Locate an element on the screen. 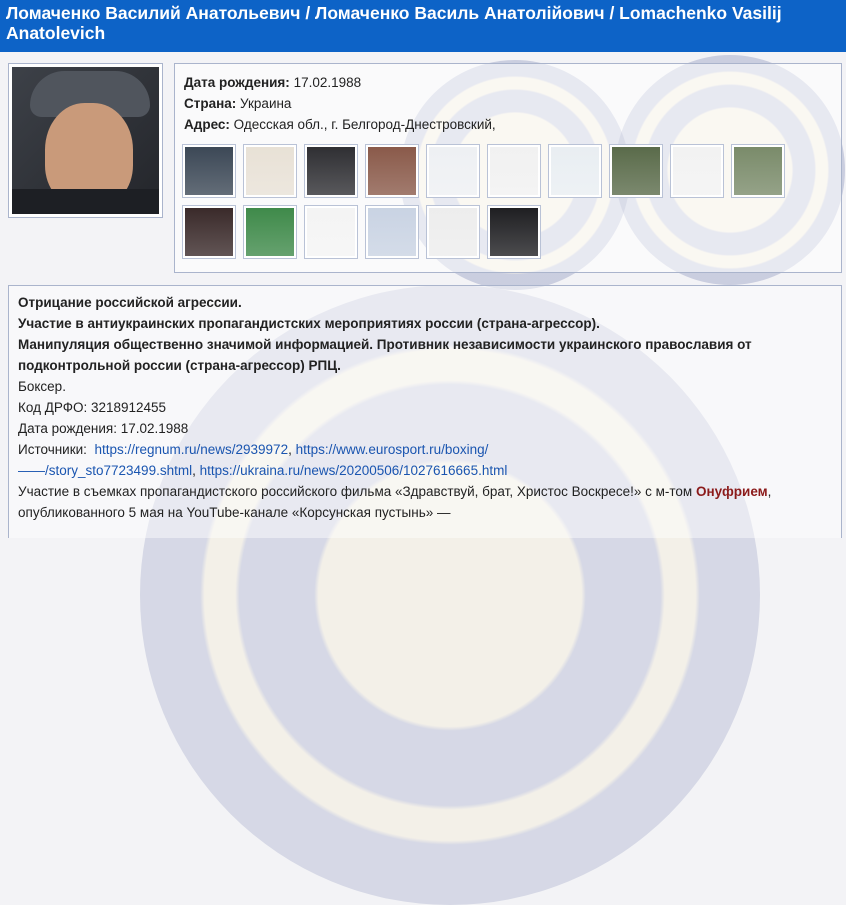 This screenshot has height=905, width=846. profile-photo is located at coordinates (85, 140).